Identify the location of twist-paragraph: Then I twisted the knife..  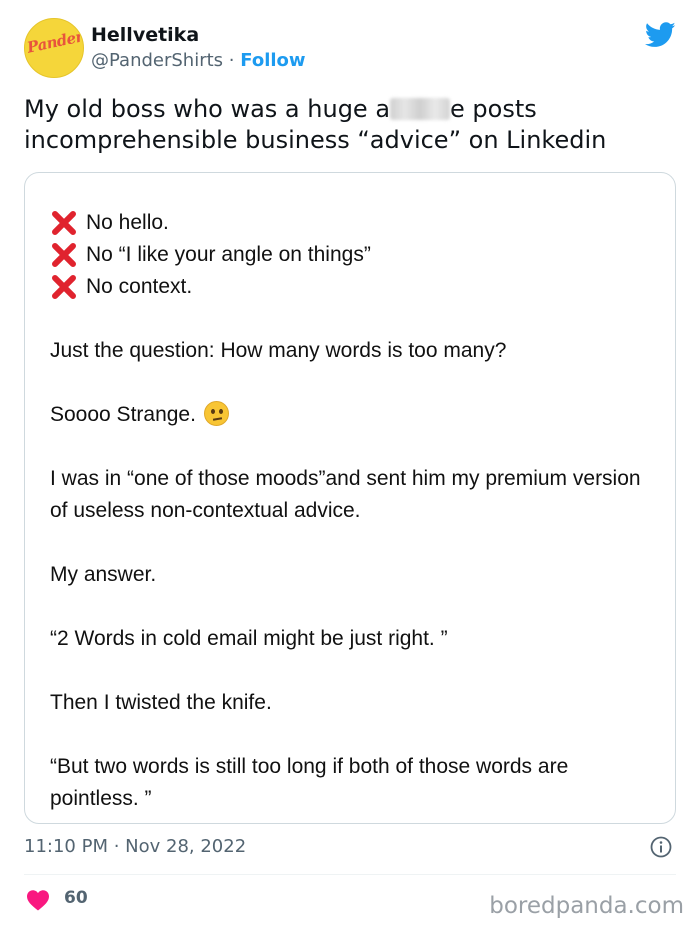
(161, 702).